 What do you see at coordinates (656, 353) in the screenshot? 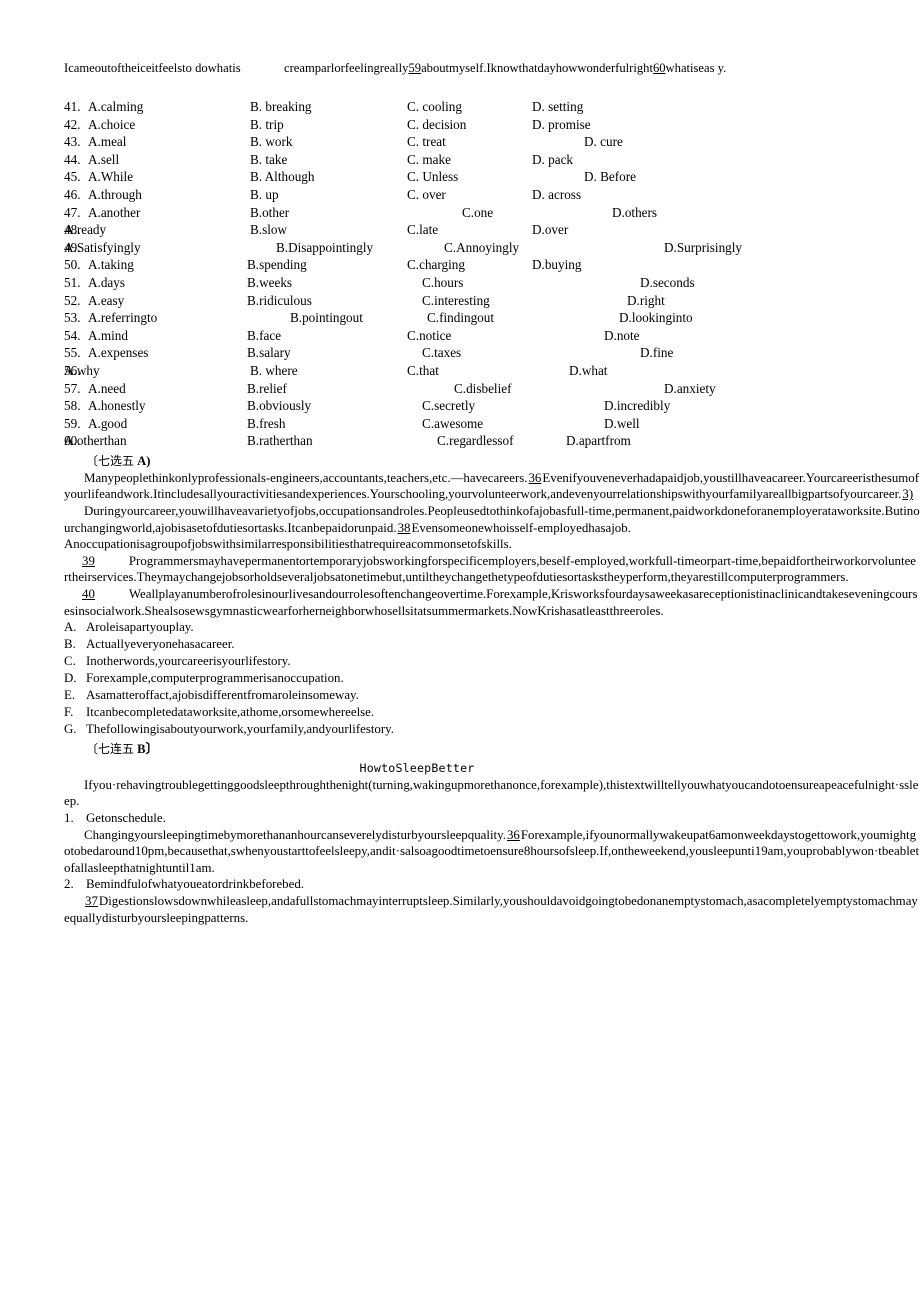
I see `option-d: D.fine` at bounding box center [656, 353].